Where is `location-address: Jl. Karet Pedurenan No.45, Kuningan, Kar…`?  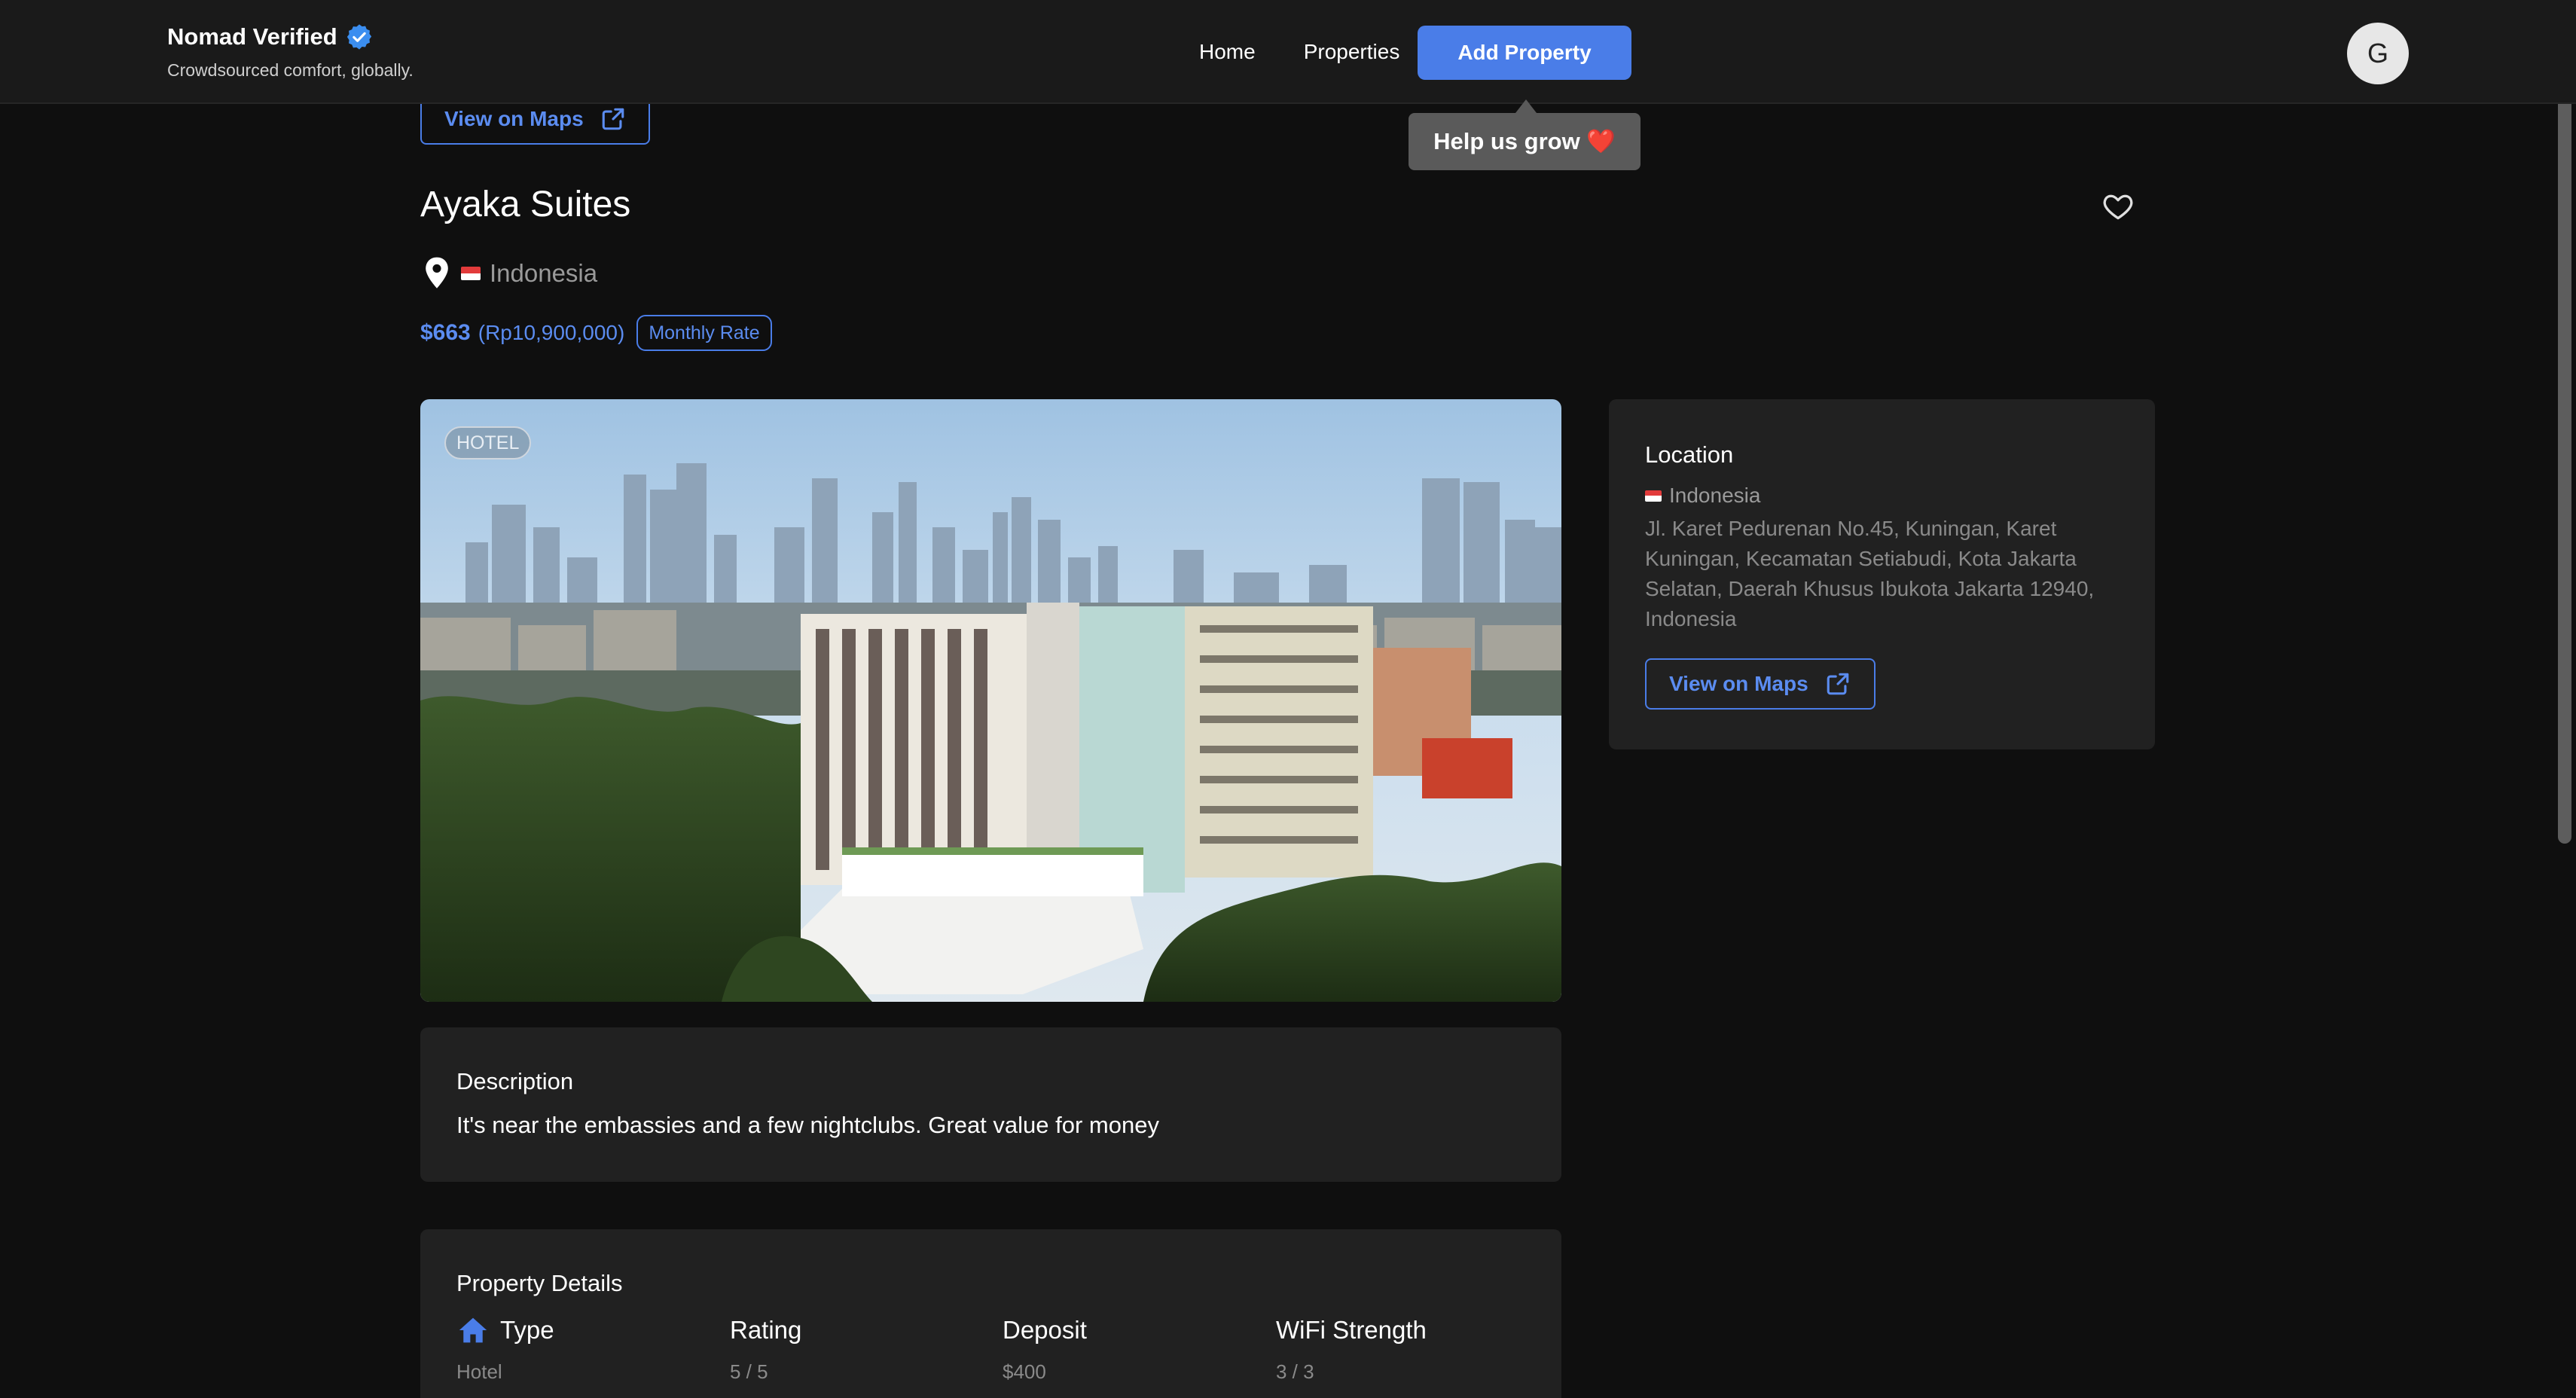 location-address: Jl. Karet Pedurenan No.45, Kuningan, Kar… is located at coordinates (1870, 573).